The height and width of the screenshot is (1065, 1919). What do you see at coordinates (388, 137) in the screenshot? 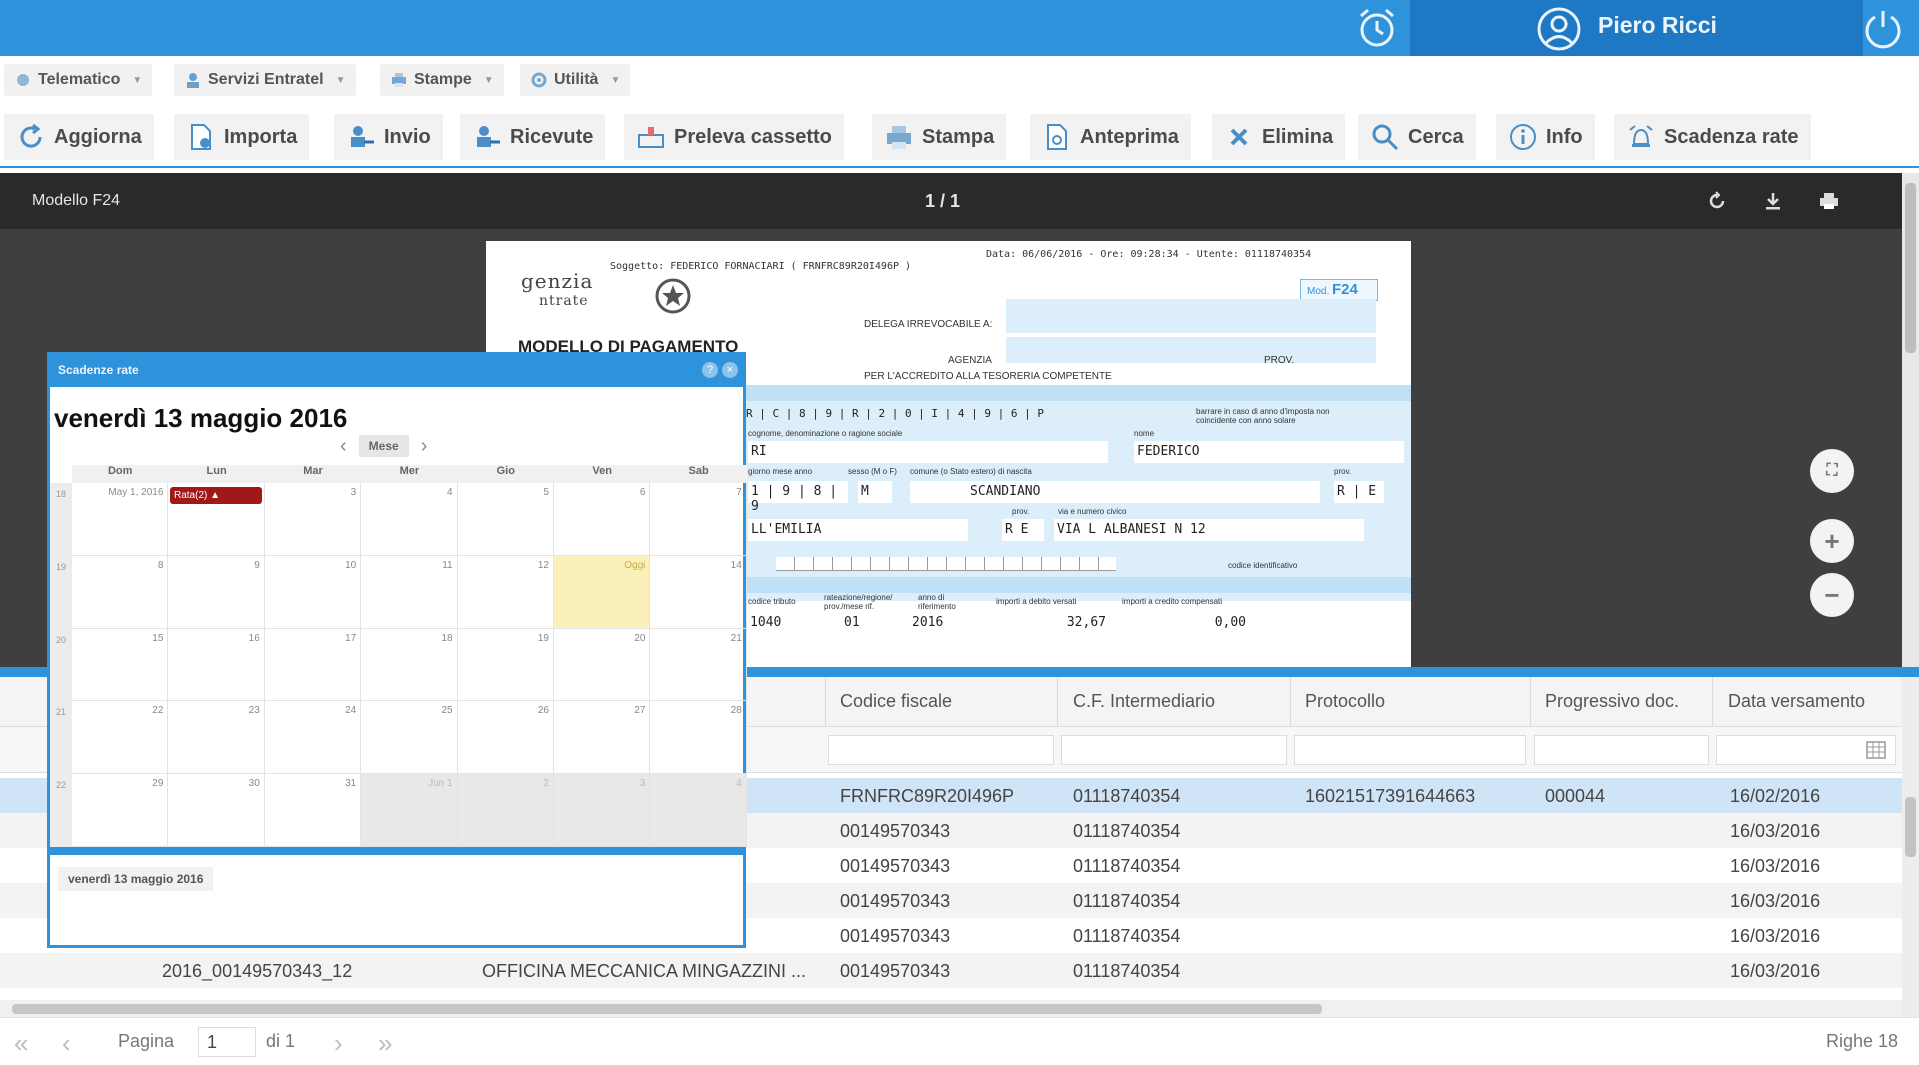
I see `invio-button: Invio` at bounding box center [388, 137].